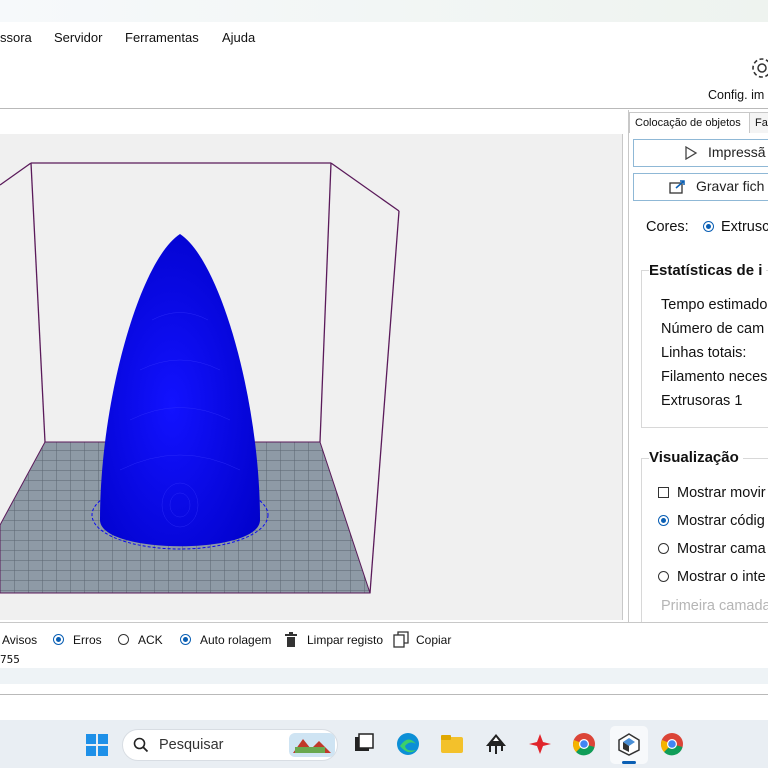  I want to click on chrome-icon, so click(584, 744).